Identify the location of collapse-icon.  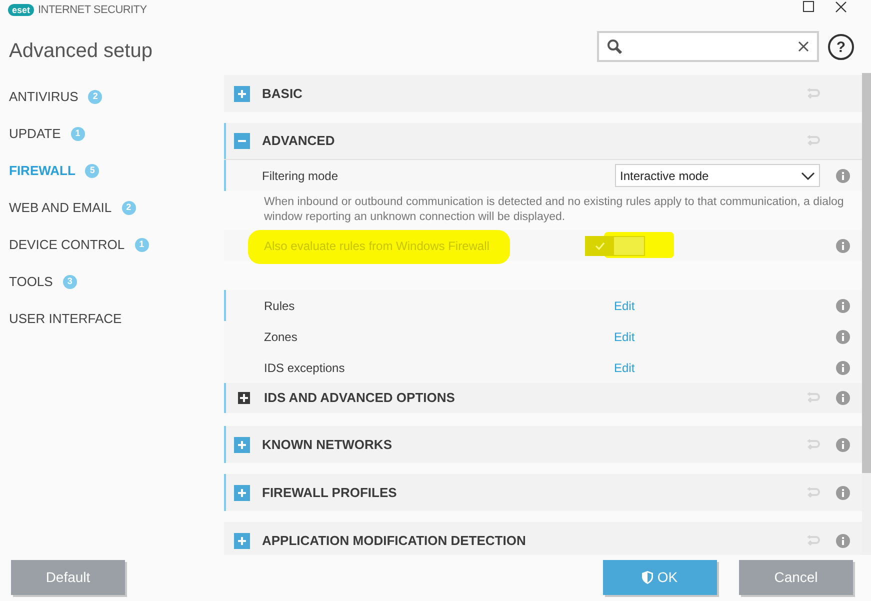
(242, 141).